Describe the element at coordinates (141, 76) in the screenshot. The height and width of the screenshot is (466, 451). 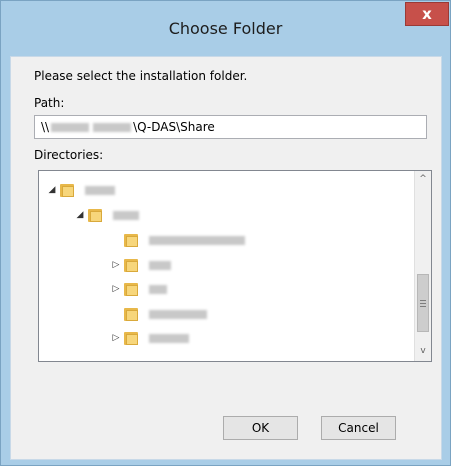
I see `instruction-text: Please select the installation folder.` at that location.